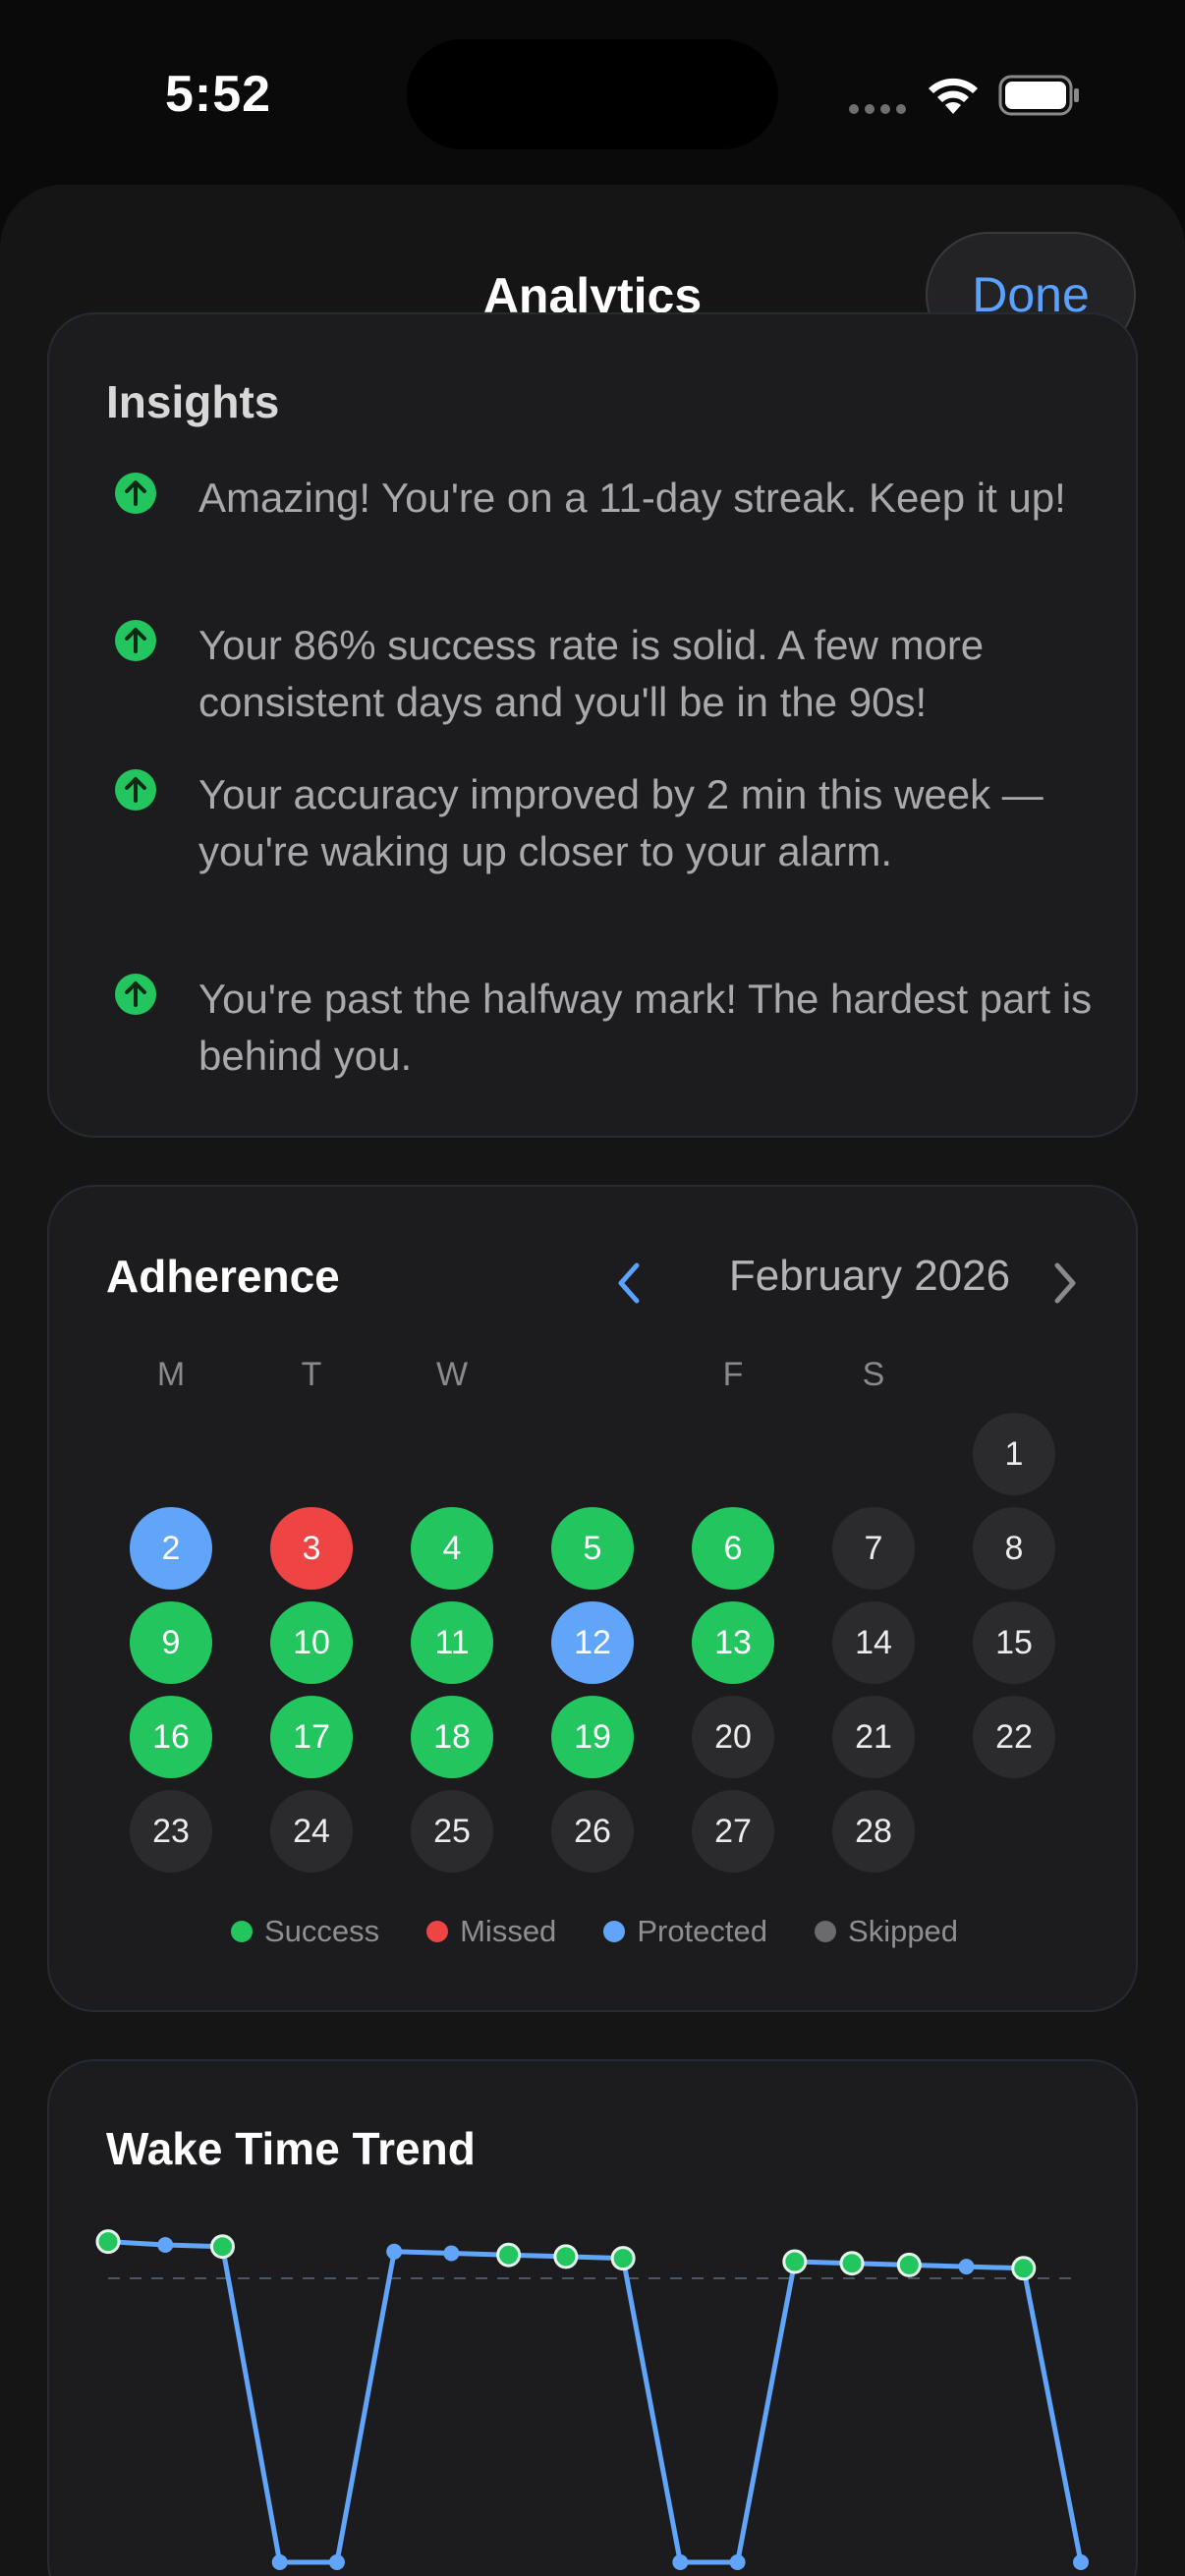 The width and height of the screenshot is (1185, 2576). Describe the element at coordinates (874, 1374) in the screenshot. I see `weekday-label: S` at that location.